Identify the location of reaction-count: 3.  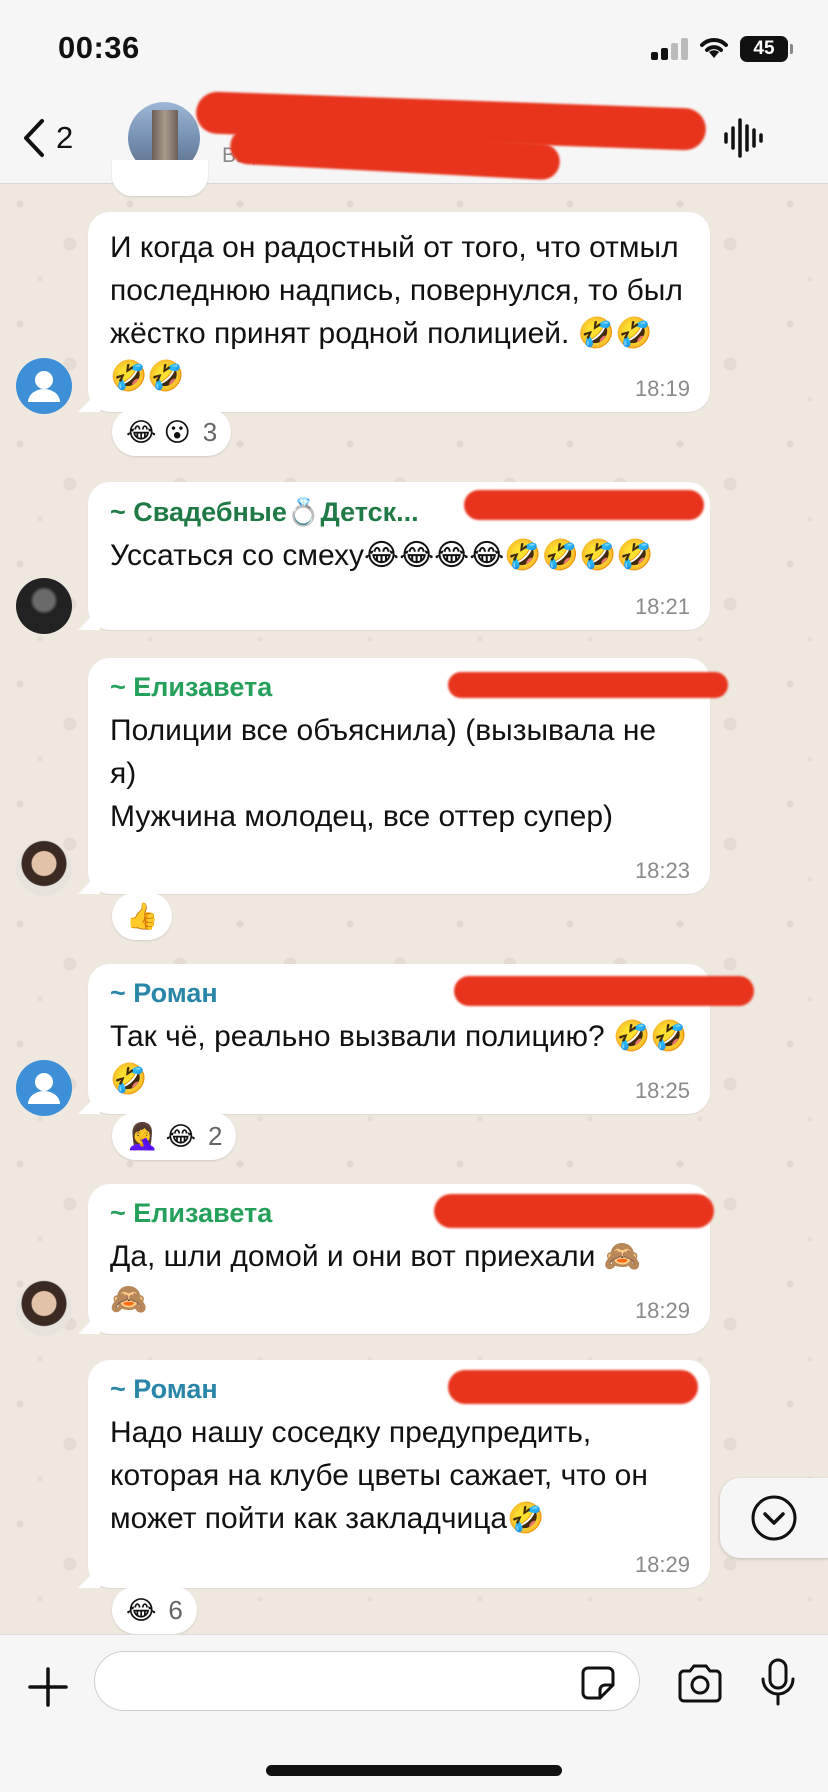
(210, 431).